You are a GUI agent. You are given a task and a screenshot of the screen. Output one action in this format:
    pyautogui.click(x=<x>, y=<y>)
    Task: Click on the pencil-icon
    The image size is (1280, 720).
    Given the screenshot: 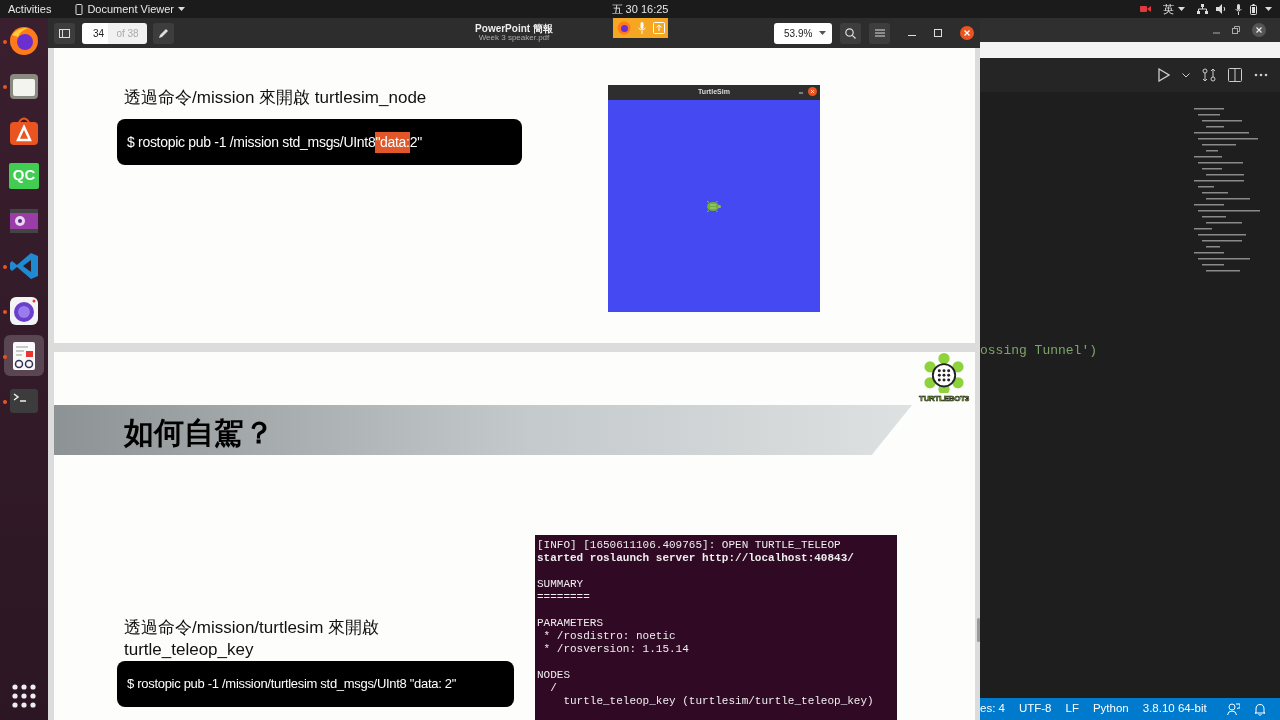 What is the action you would take?
    pyautogui.click(x=163, y=33)
    